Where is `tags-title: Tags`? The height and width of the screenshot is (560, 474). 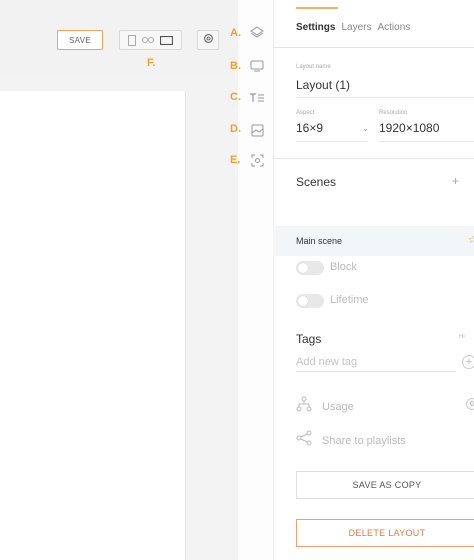
tags-title: Tags is located at coordinates (309, 339).